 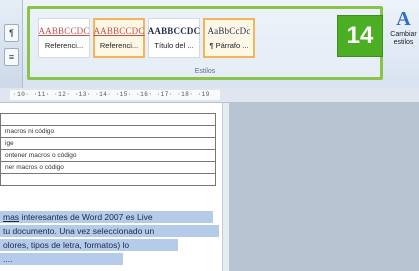 What do you see at coordinates (229, 31) in the screenshot?
I see `style-sample: AaBbCcDc` at bounding box center [229, 31].